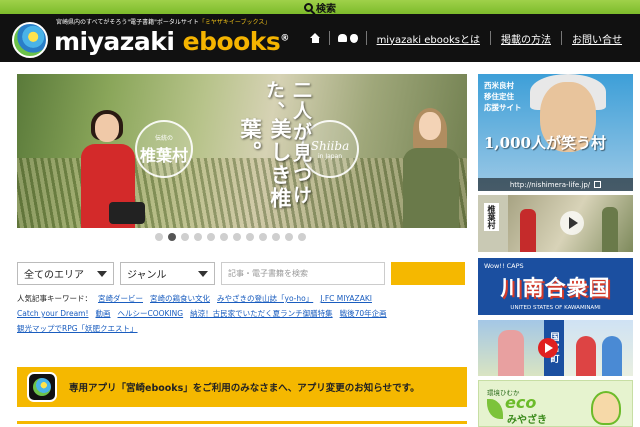  I want to click on leaf-icon, so click(495, 409).